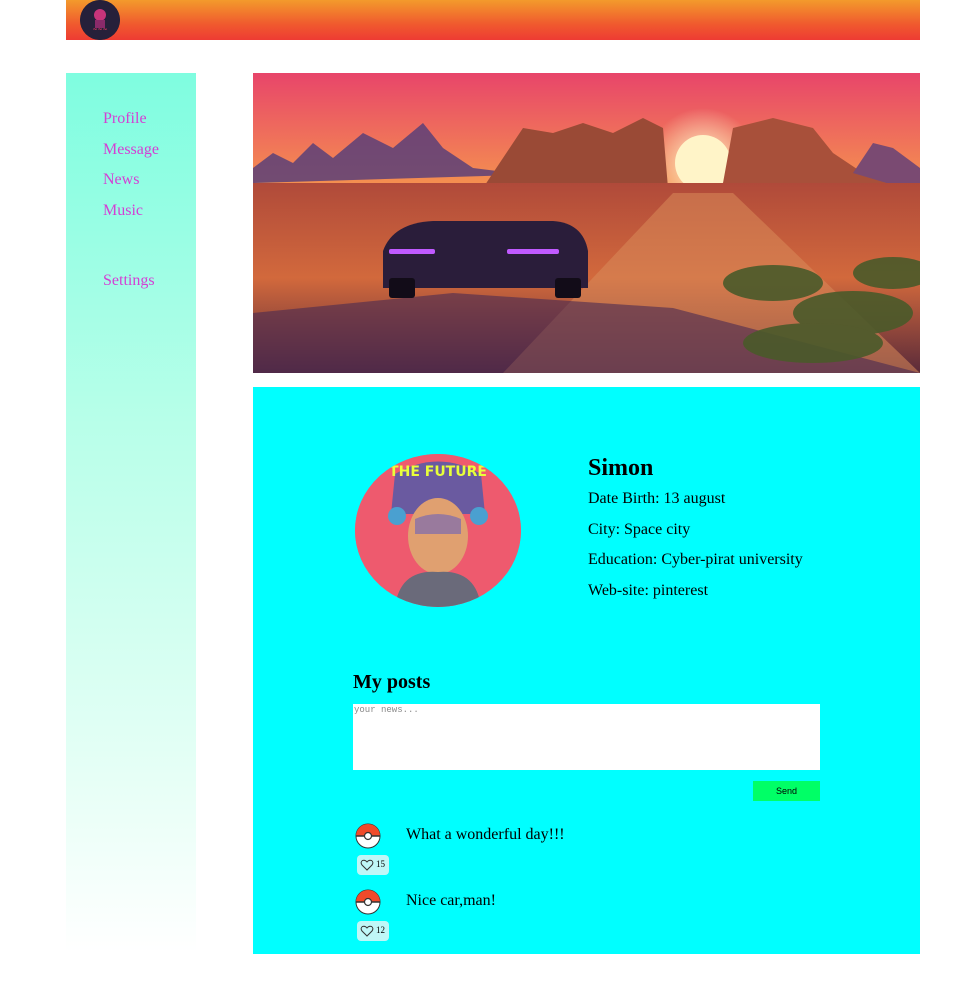 This screenshot has height=1001, width=980. Describe the element at coordinates (131, 150) in the screenshot. I see `sidebar-item-message: Message` at that location.